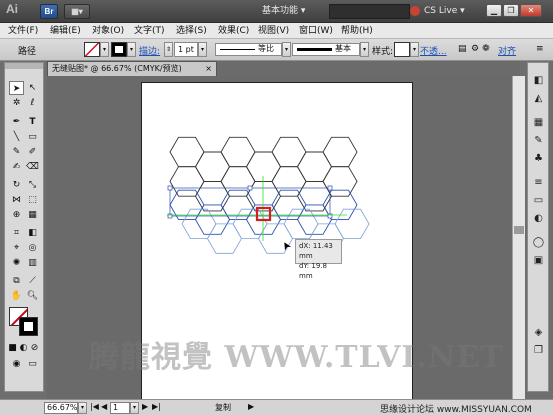 This screenshot has width=553, height=415. What do you see at coordinates (538, 80) in the screenshot?
I see `color-panel-icon: ◧` at bounding box center [538, 80].